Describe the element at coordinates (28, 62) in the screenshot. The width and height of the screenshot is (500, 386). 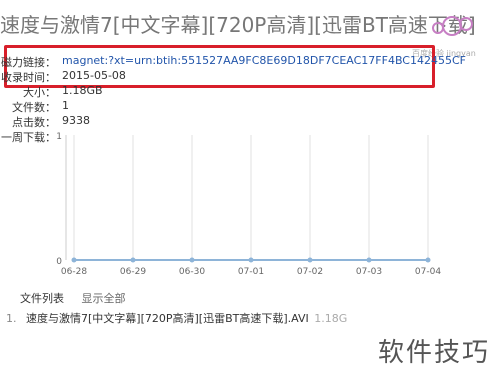
I see `magnet-label: 磁力链接：` at that location.